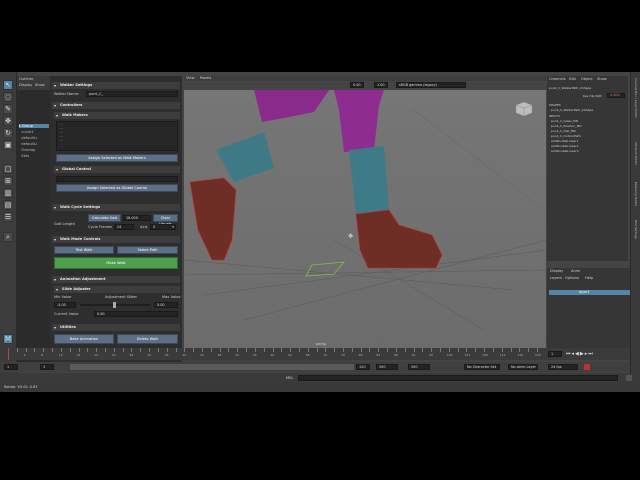 The height and width of the screenshot is (480, 640). I want to click on outliner-menu-show: Show, so click(40, 85).